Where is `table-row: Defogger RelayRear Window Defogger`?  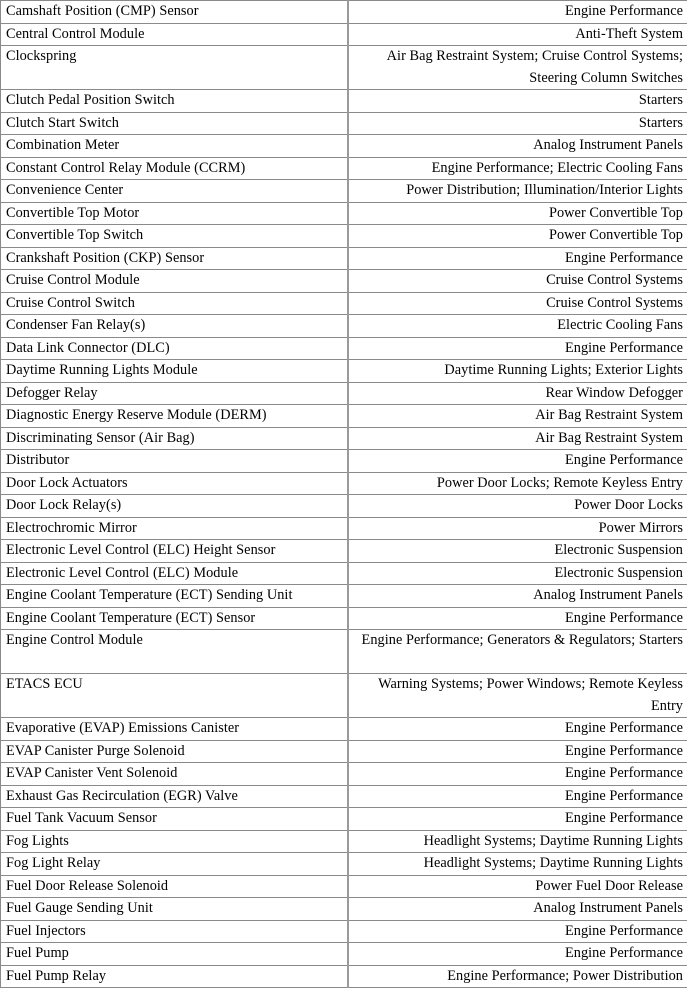 table-row: Defogger RelayRear Window Defogger is located at coordinates (344, 393).